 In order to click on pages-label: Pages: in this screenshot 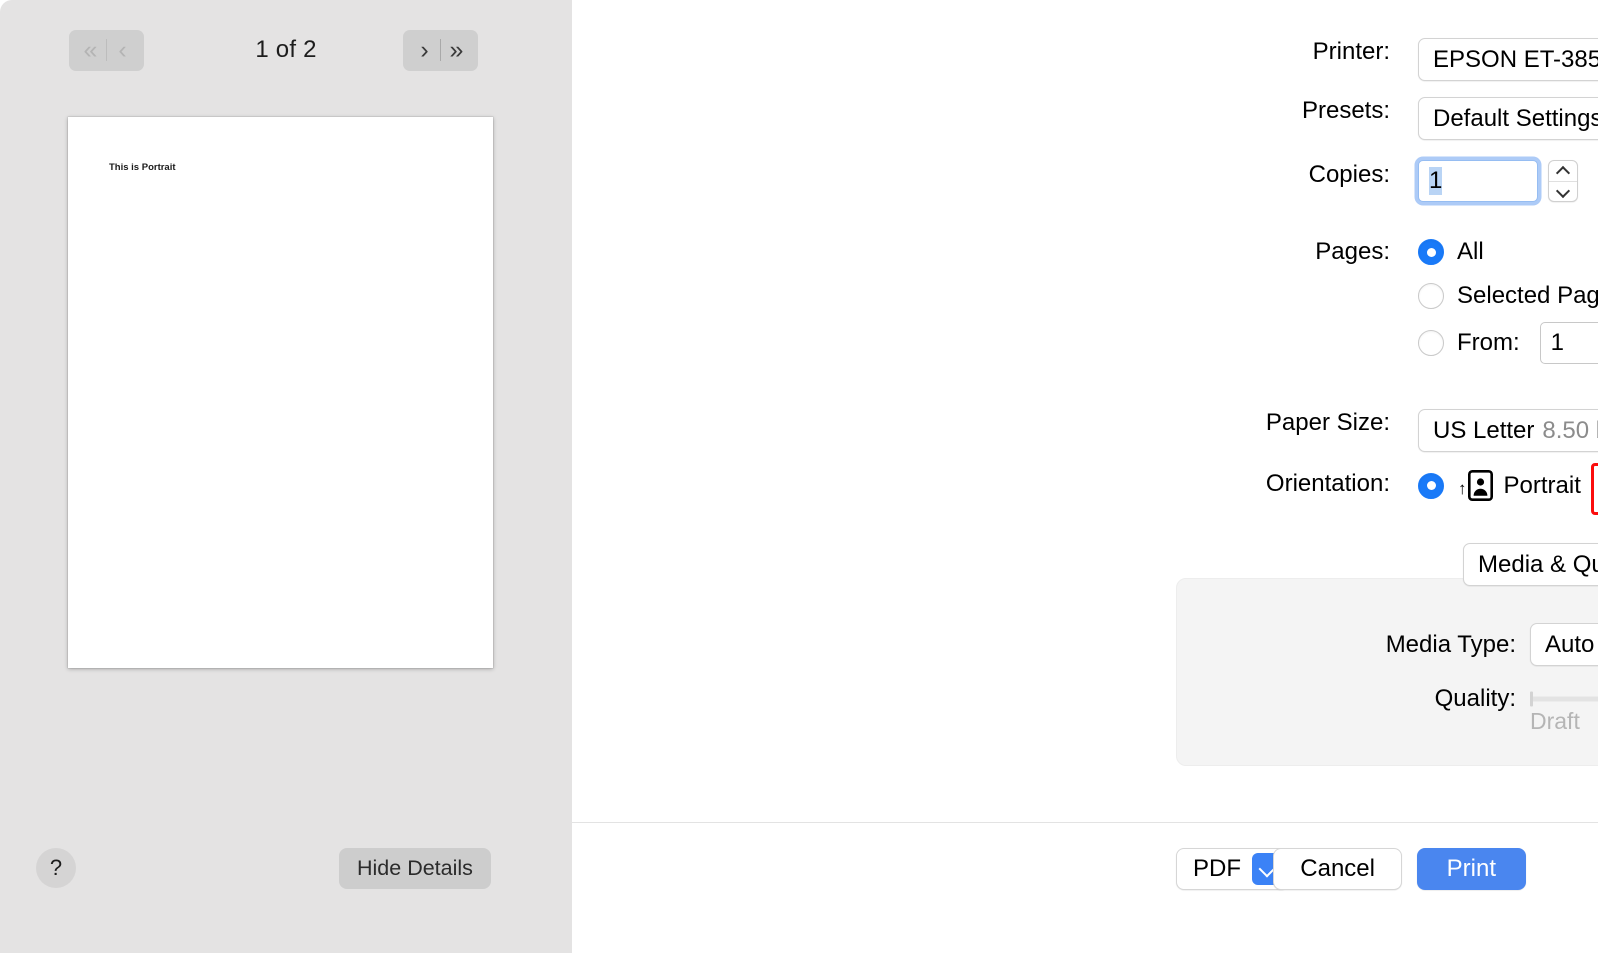, I will do `click(1352, 251)`.